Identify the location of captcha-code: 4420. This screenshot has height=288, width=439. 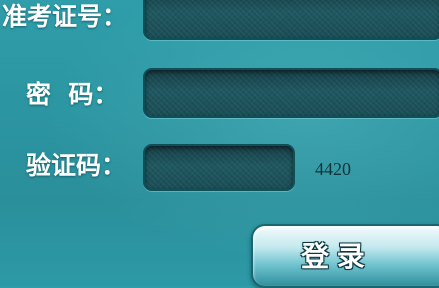
(333, 169).